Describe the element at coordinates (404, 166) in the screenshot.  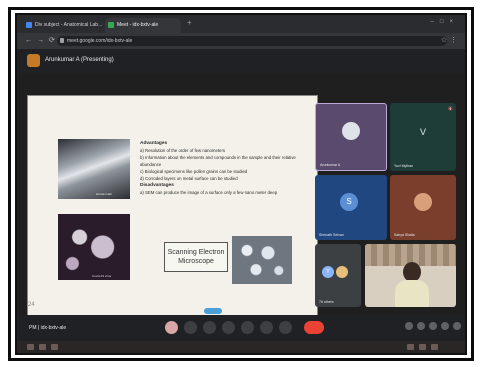
I see `participant-name: Yuvi Mythan` at that location.